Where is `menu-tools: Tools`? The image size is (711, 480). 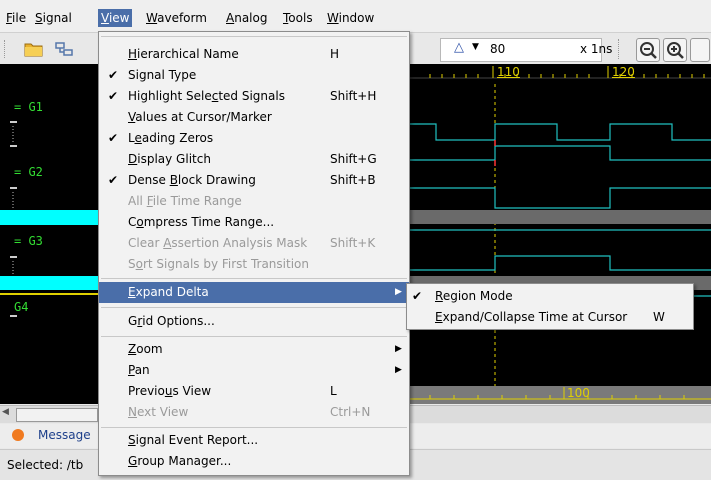 menu-tools: Tools is located at coordinates (298, 18).